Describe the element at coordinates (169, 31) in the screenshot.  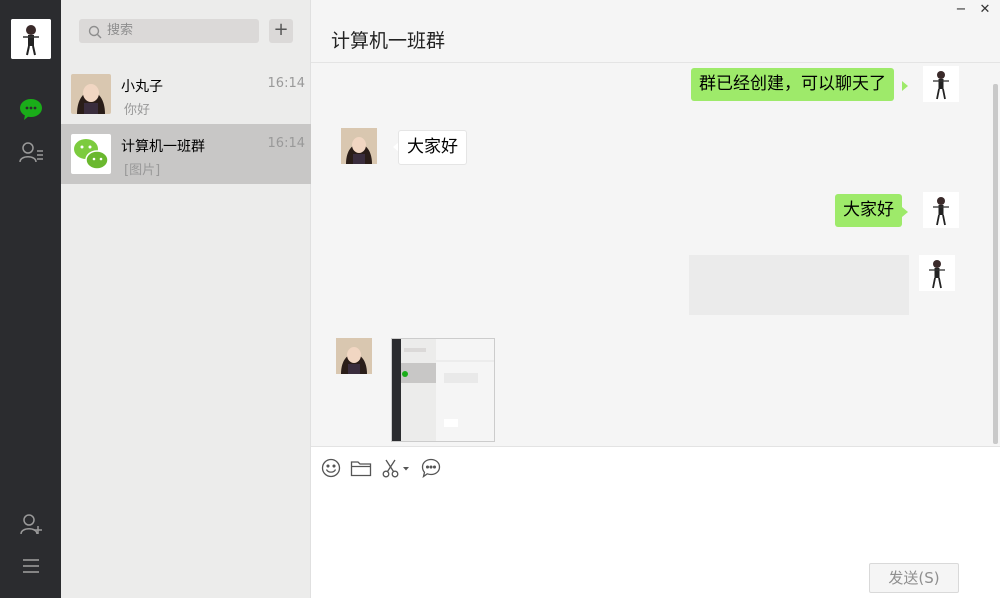
I see `search-box: 搜索` at that location.